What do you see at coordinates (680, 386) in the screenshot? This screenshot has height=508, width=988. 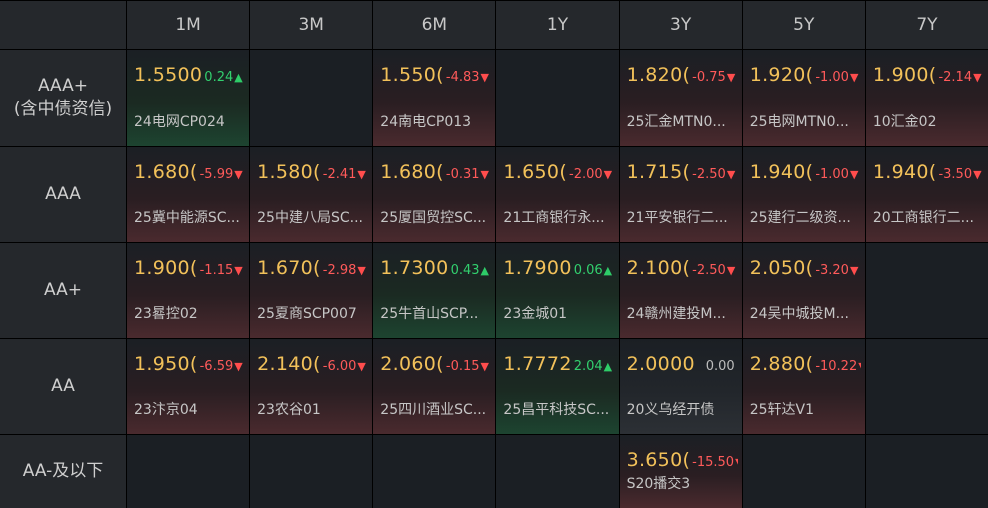 I see `bond-quote-cell: 2.0000 0.00 20义乌经开债` at bounding box center [680, 386].